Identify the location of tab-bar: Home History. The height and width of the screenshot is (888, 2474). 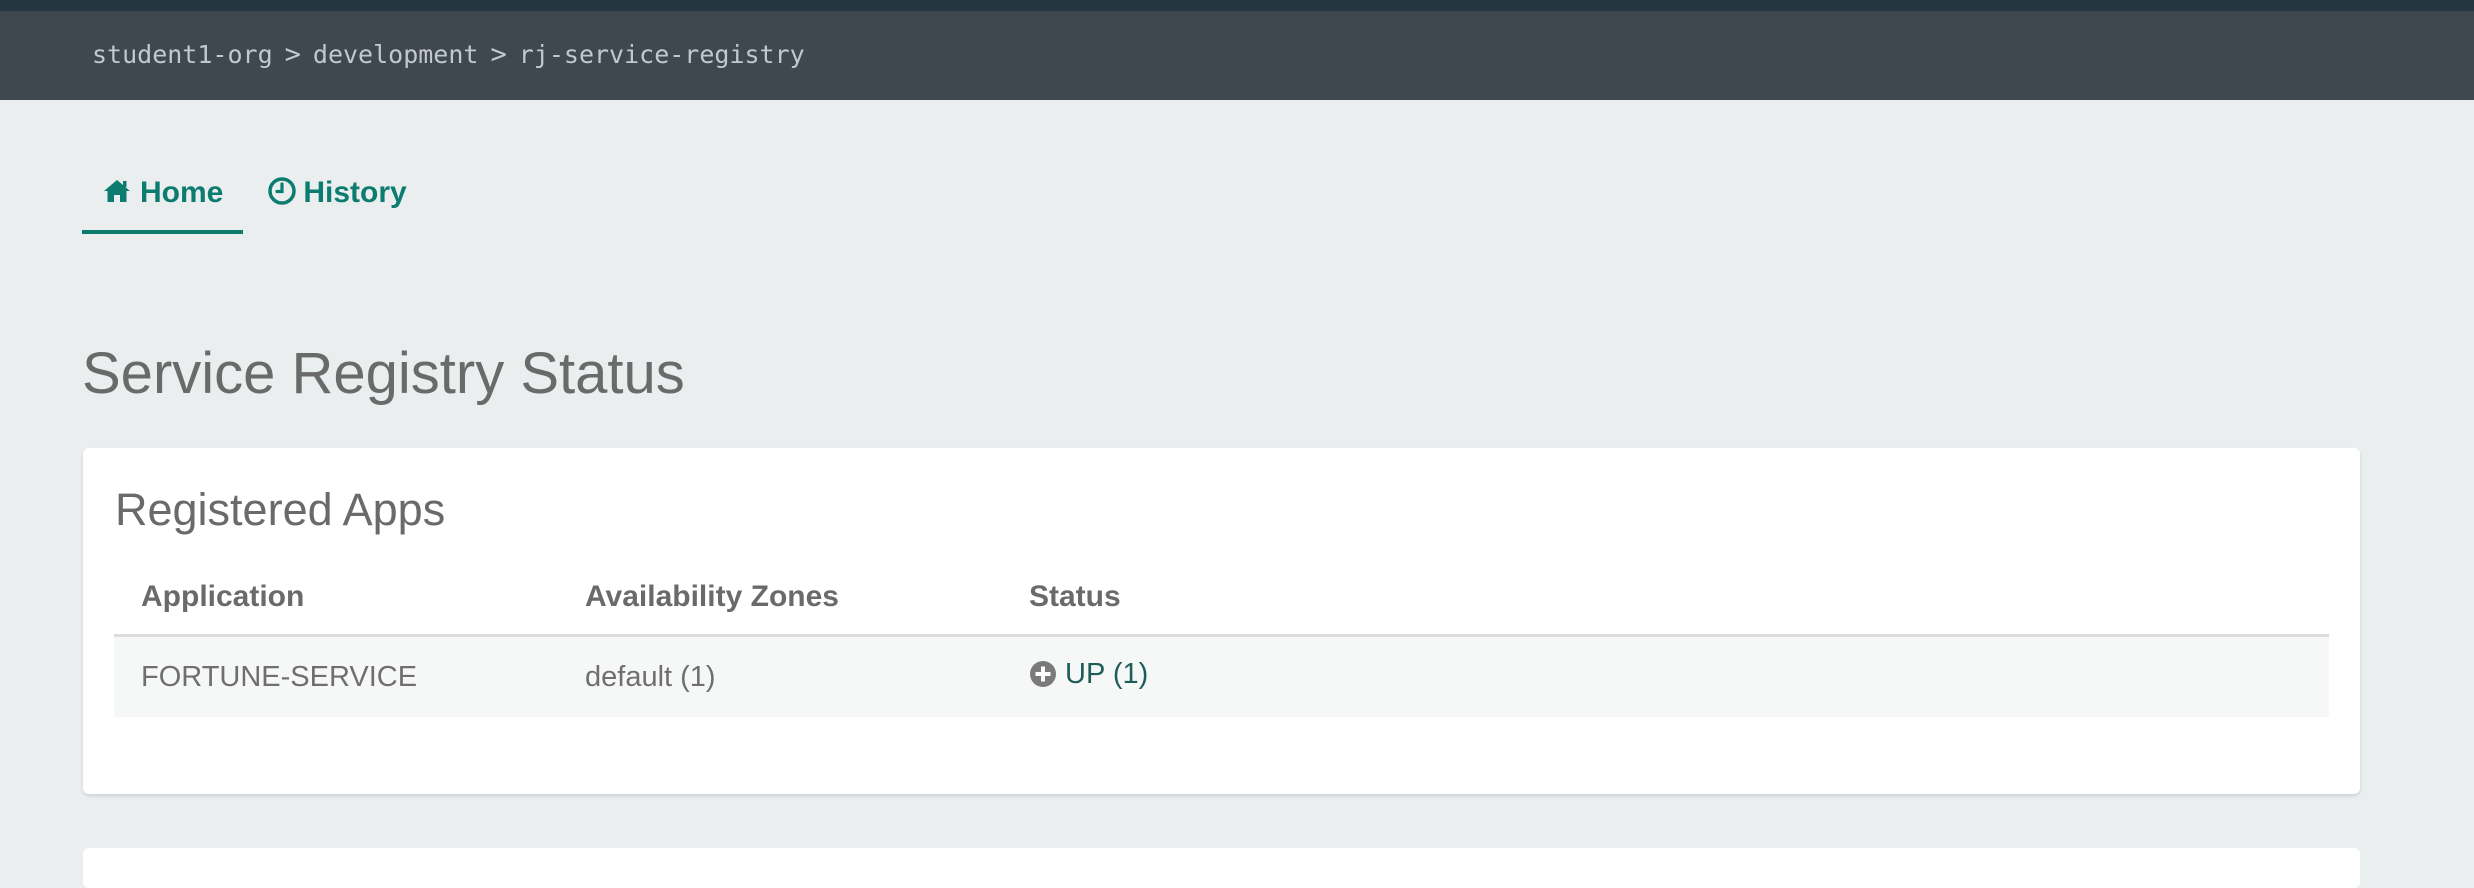
(254, 200).